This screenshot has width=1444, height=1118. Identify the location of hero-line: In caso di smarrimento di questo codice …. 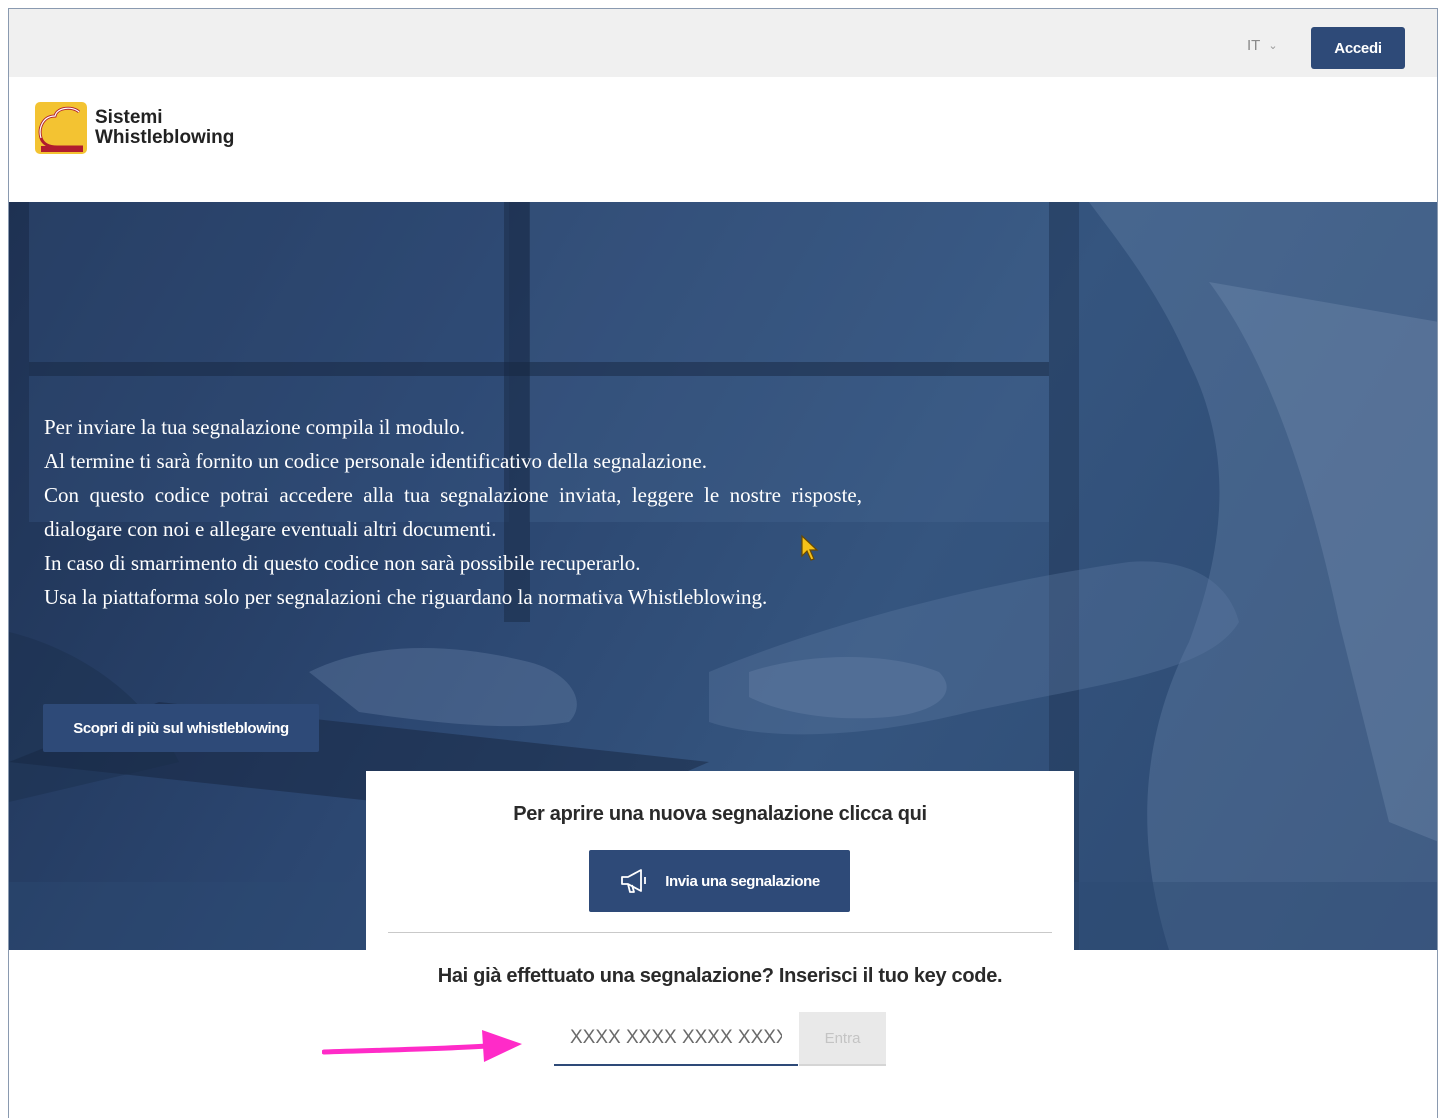
(342, 563).